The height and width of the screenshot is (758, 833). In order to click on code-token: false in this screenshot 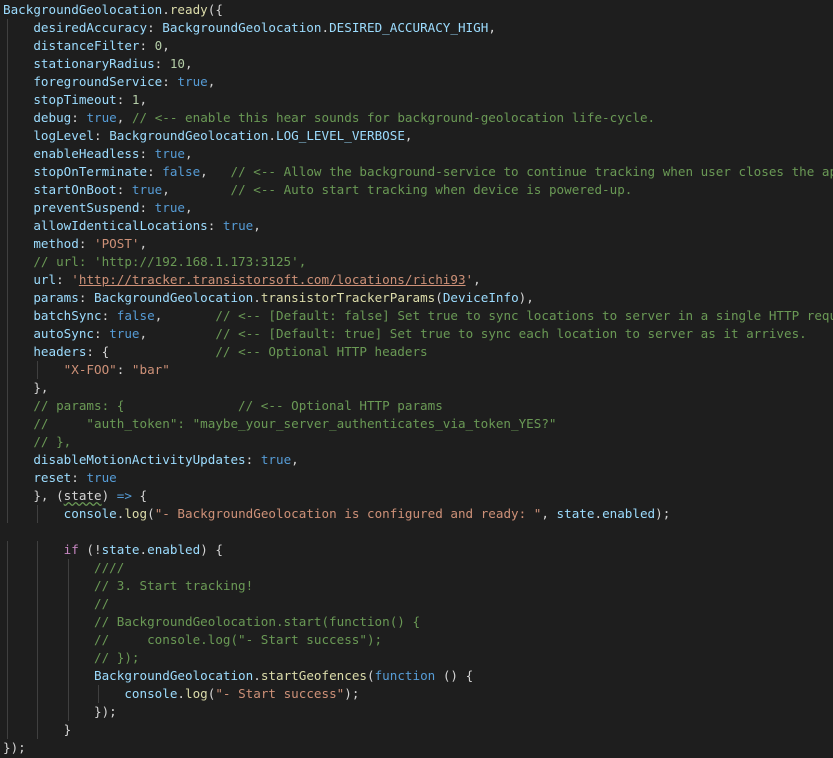, I will do `click(135, 315)`.